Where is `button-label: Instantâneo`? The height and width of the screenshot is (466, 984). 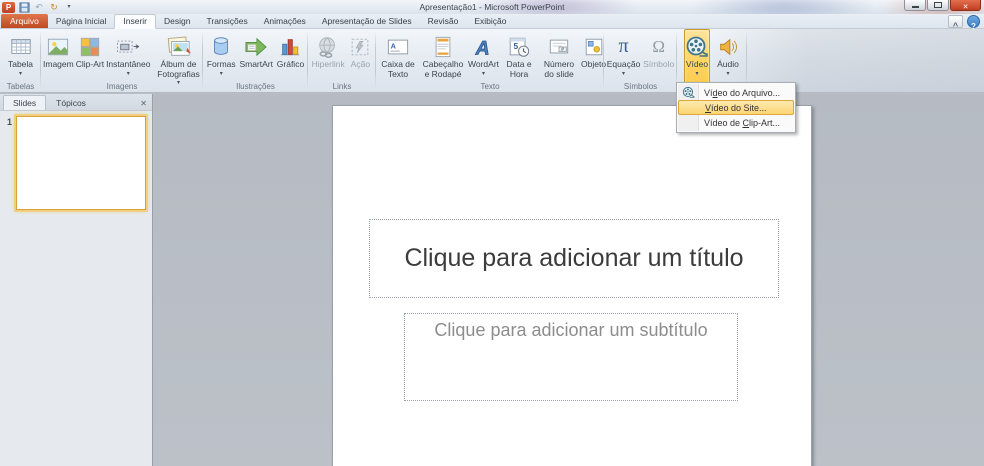
button-label: Instantâneo is located at coordinates (128, 64).